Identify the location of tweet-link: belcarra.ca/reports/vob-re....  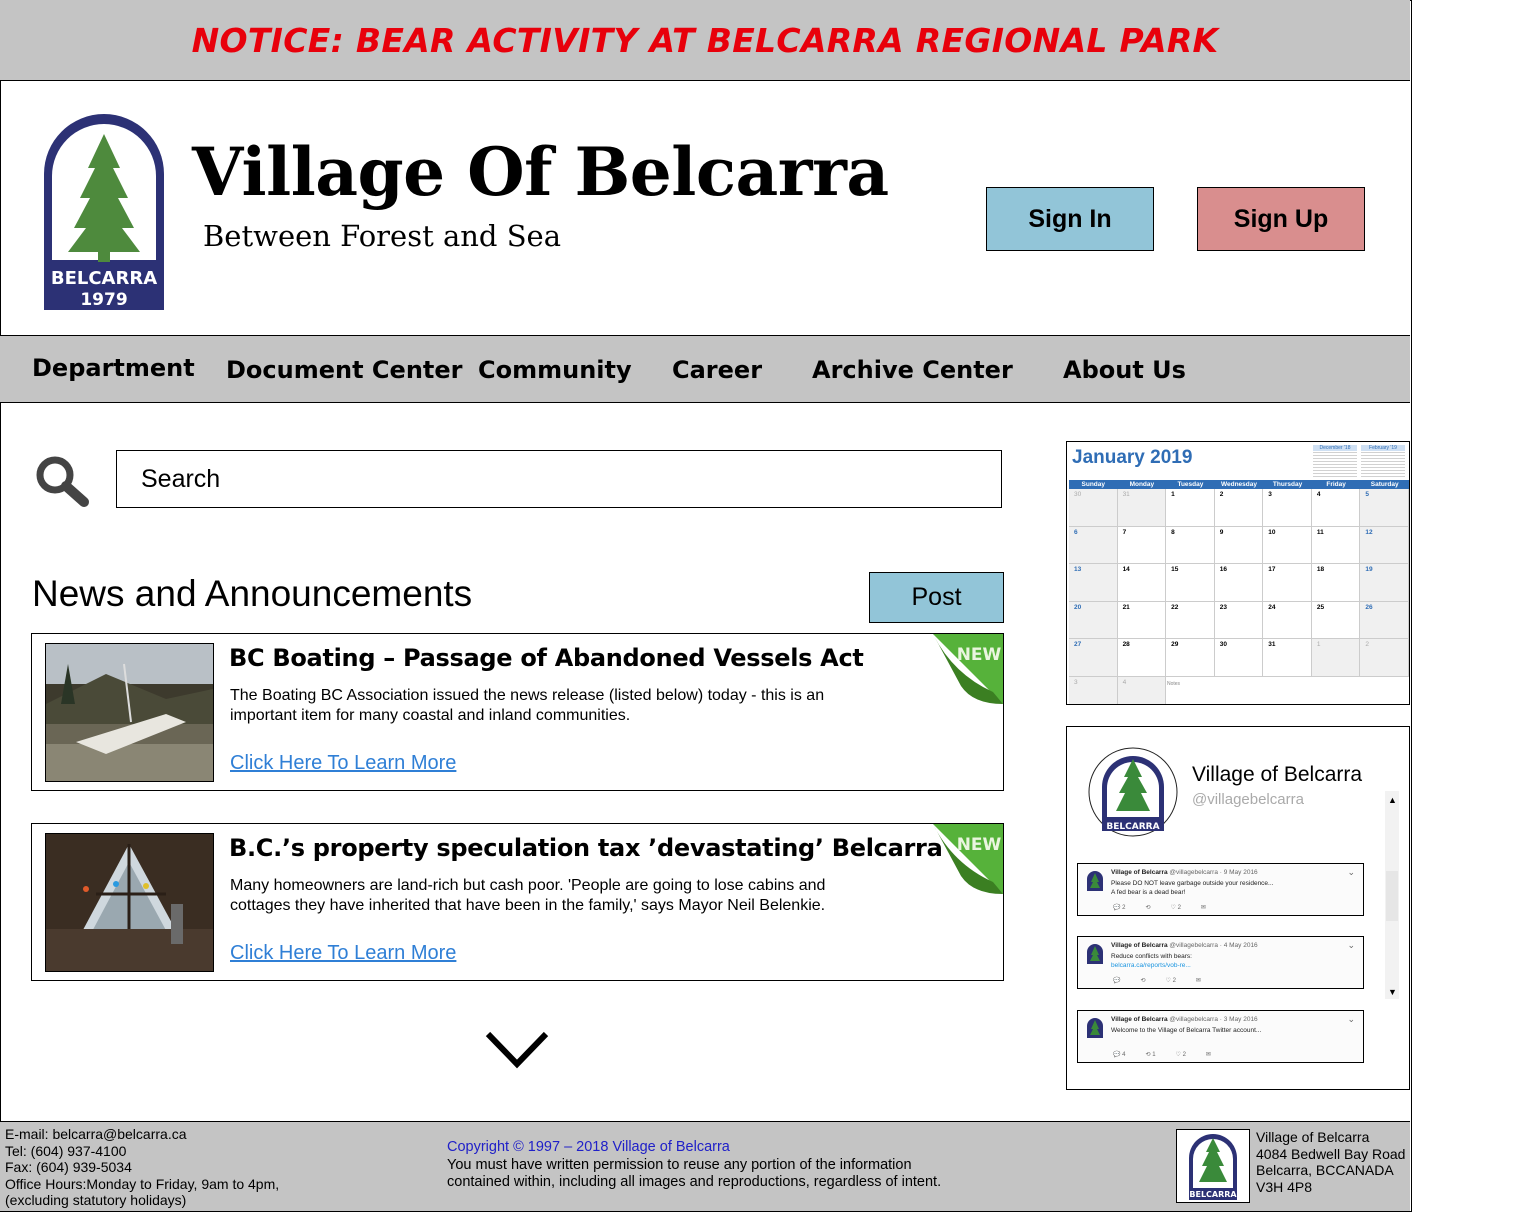
(1226, 965).